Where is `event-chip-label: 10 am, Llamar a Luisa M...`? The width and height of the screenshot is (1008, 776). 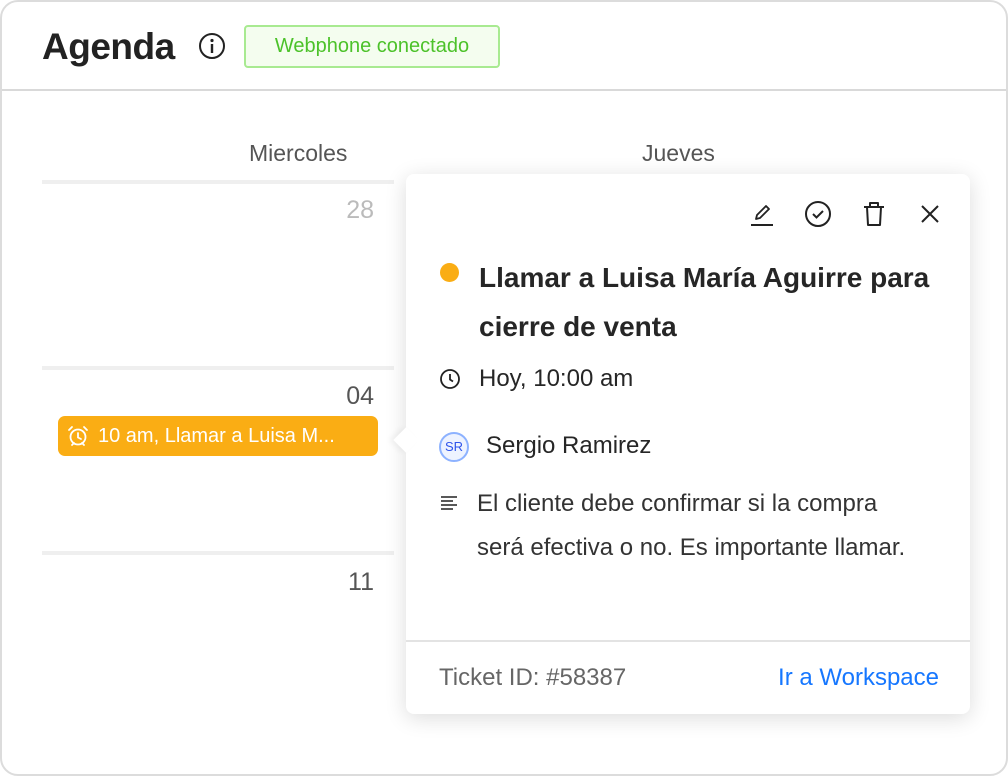
event-chip-label: 10 am, Llamar a Luisa M... is located at coordinates (216, 436).